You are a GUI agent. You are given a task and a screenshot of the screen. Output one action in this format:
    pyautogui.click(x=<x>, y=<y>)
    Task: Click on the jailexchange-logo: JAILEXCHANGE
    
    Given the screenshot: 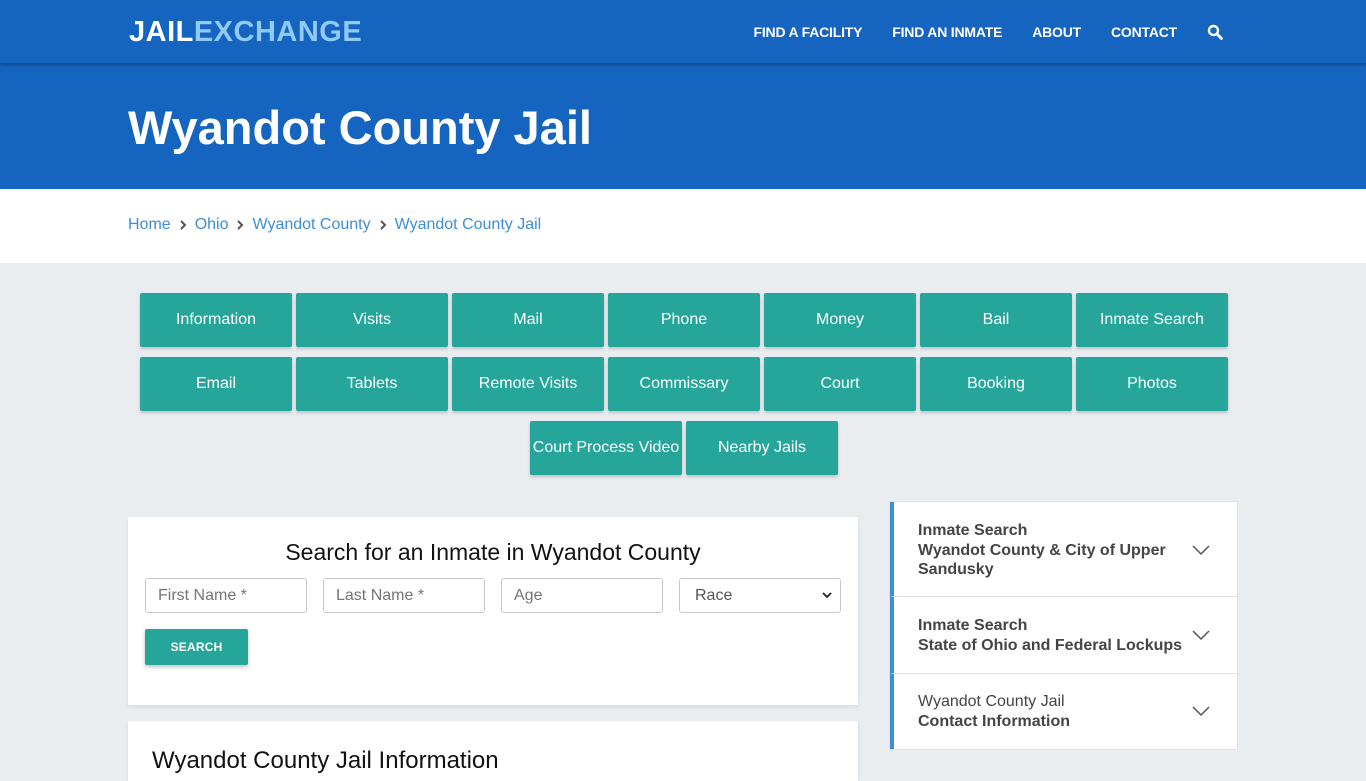 What is the action you would take?
    pyautogui.click(x=245, y=32)
    